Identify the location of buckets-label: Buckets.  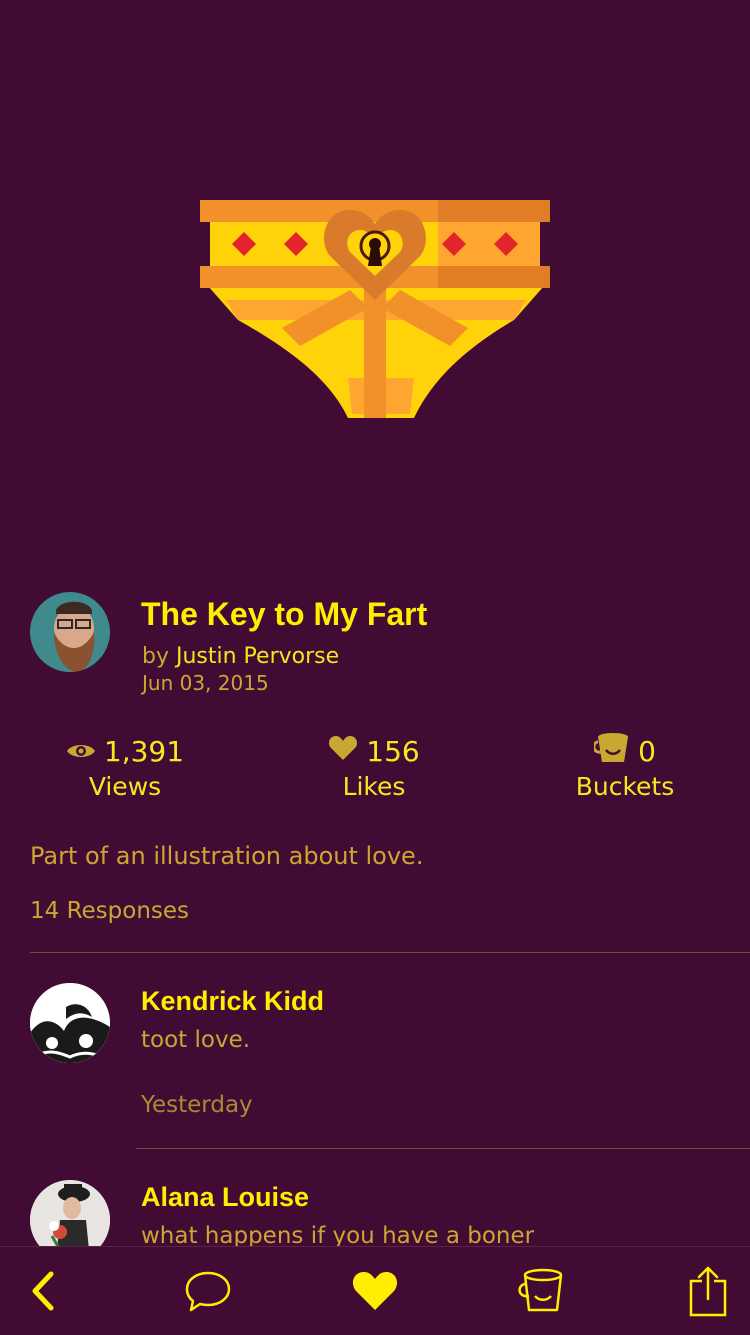
(625, 786).